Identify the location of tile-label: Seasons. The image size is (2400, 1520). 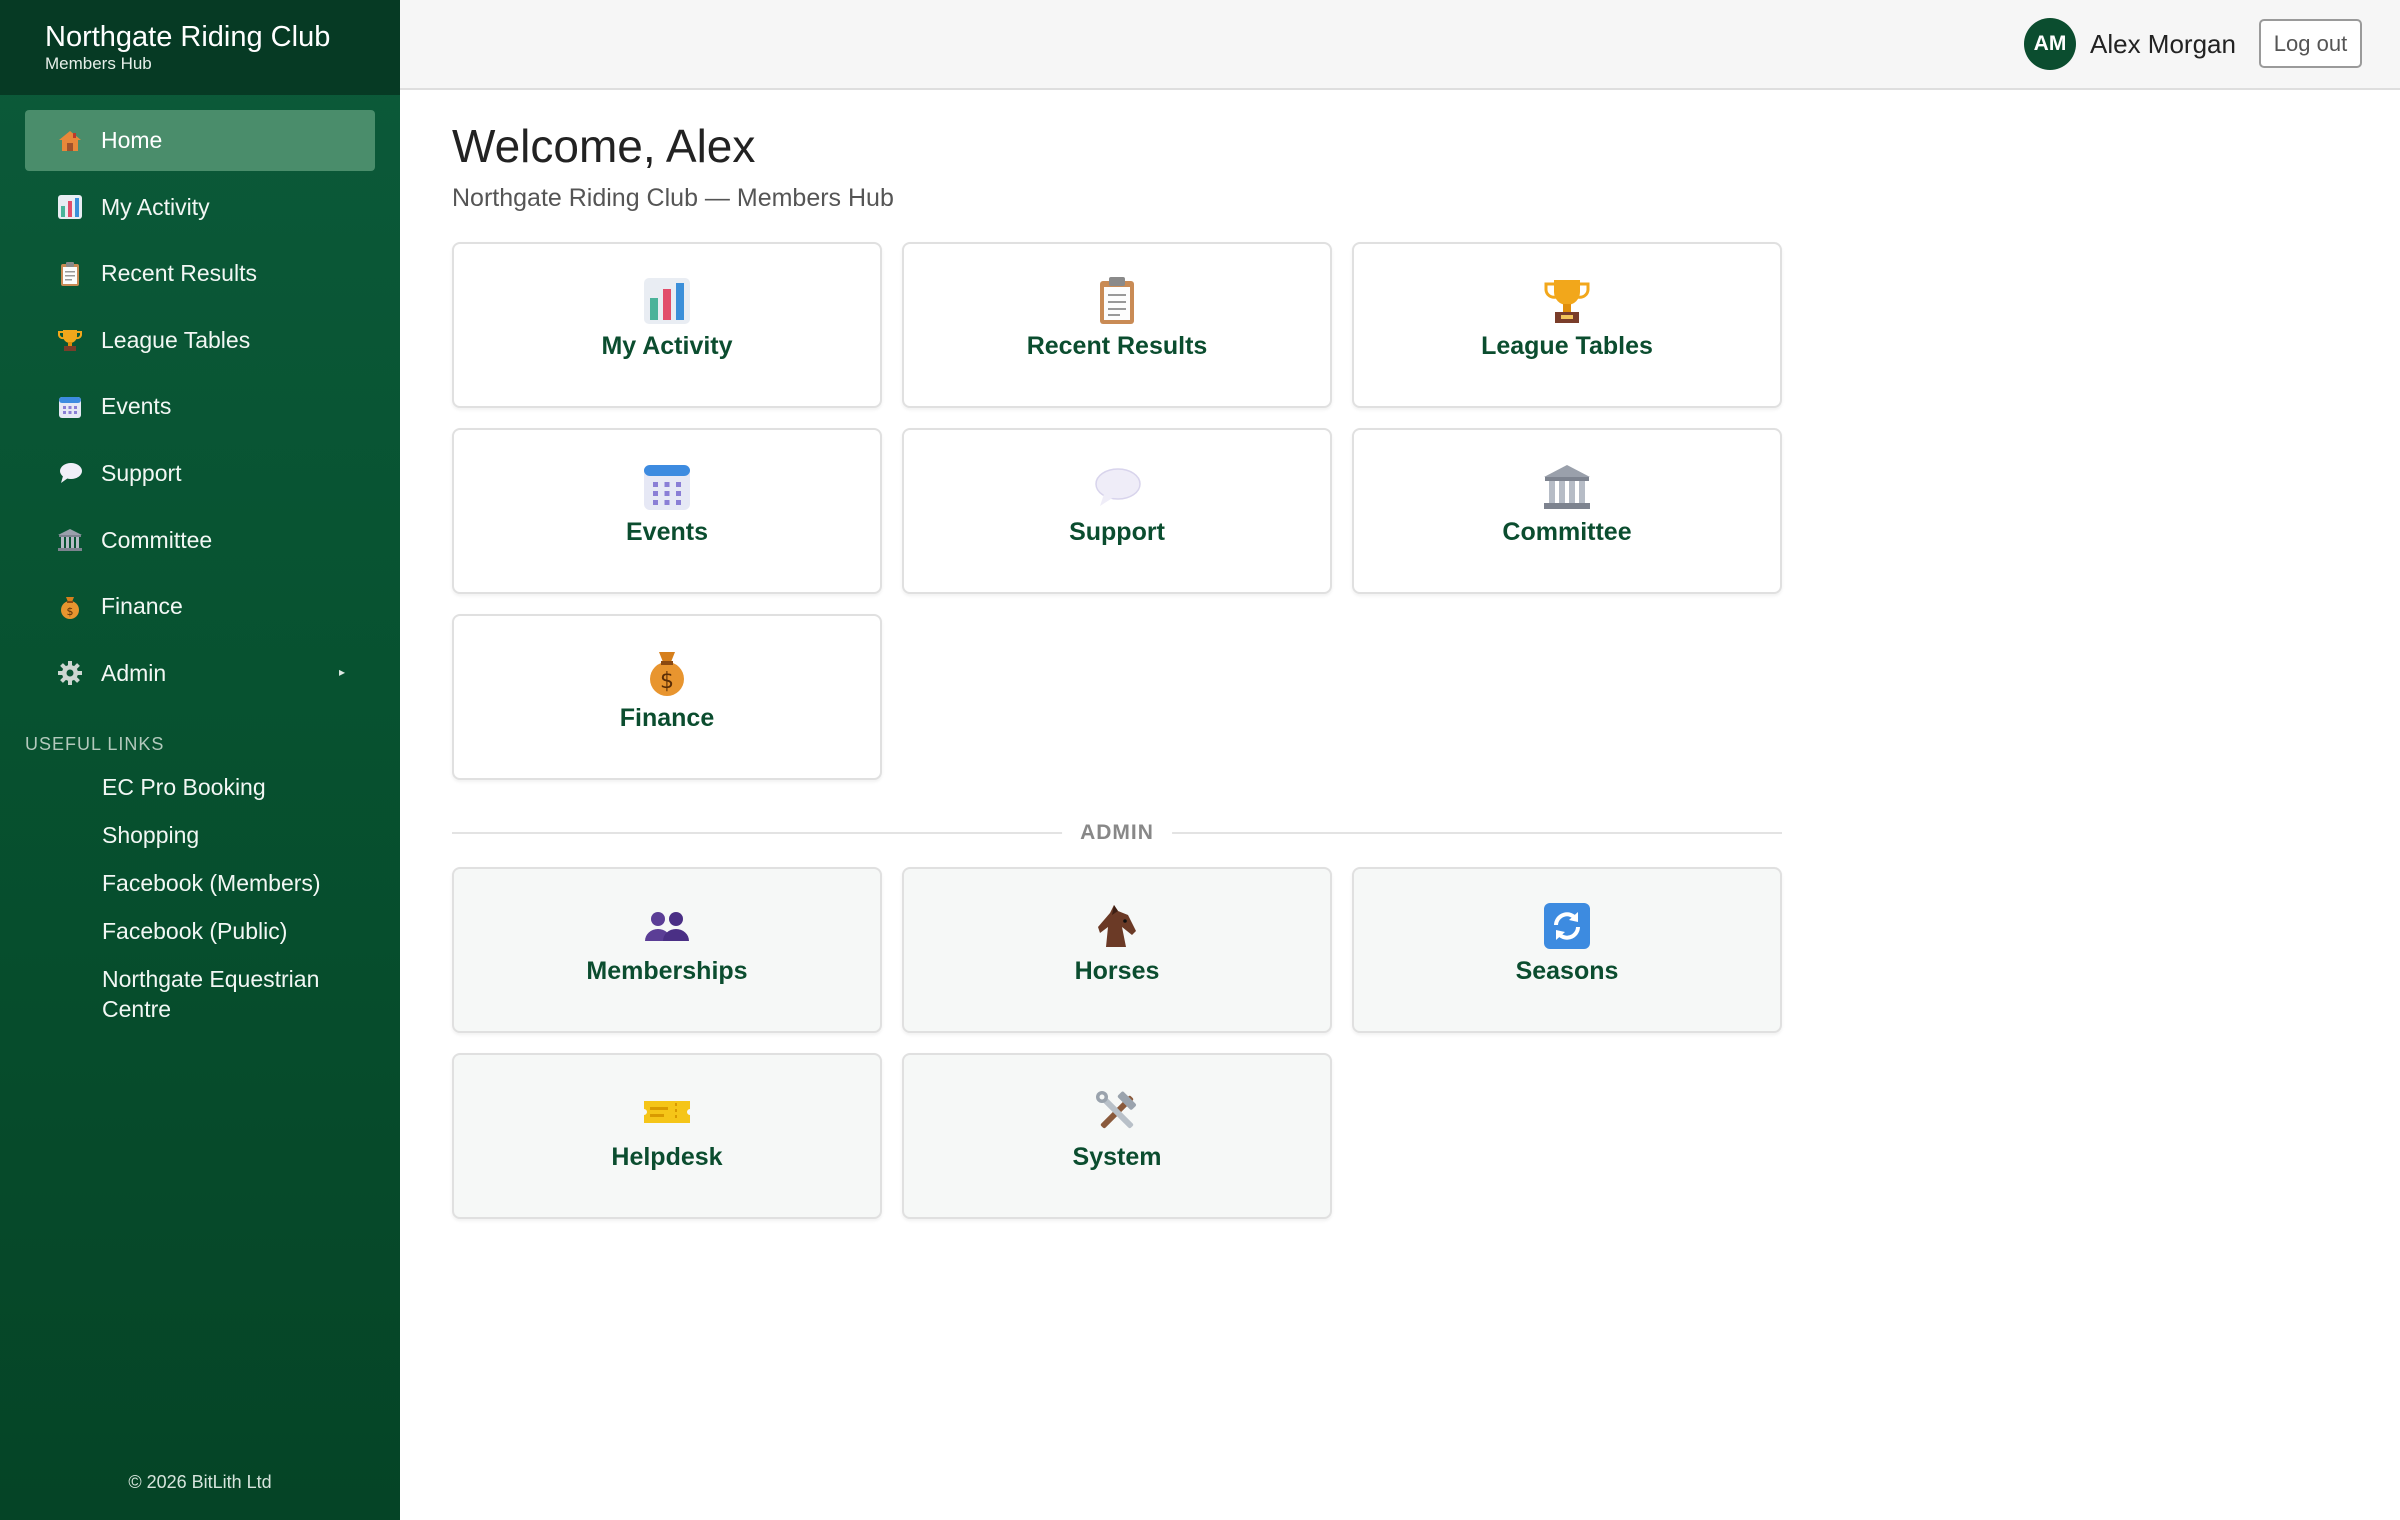
(1567, 971).